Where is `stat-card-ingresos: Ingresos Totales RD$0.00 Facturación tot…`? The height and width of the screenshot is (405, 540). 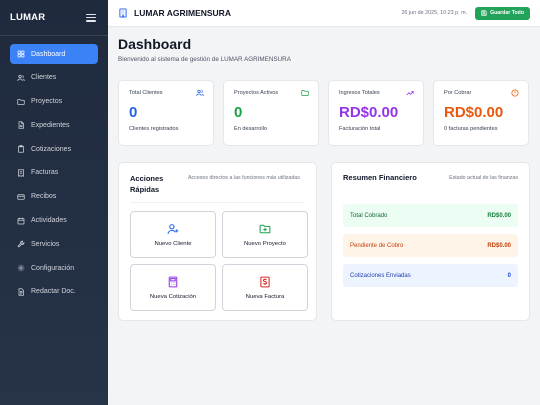
stat-card-ingresos: Ingresos Totales RD$0.00 Facturación tot… is located at coordinates (376, 113).